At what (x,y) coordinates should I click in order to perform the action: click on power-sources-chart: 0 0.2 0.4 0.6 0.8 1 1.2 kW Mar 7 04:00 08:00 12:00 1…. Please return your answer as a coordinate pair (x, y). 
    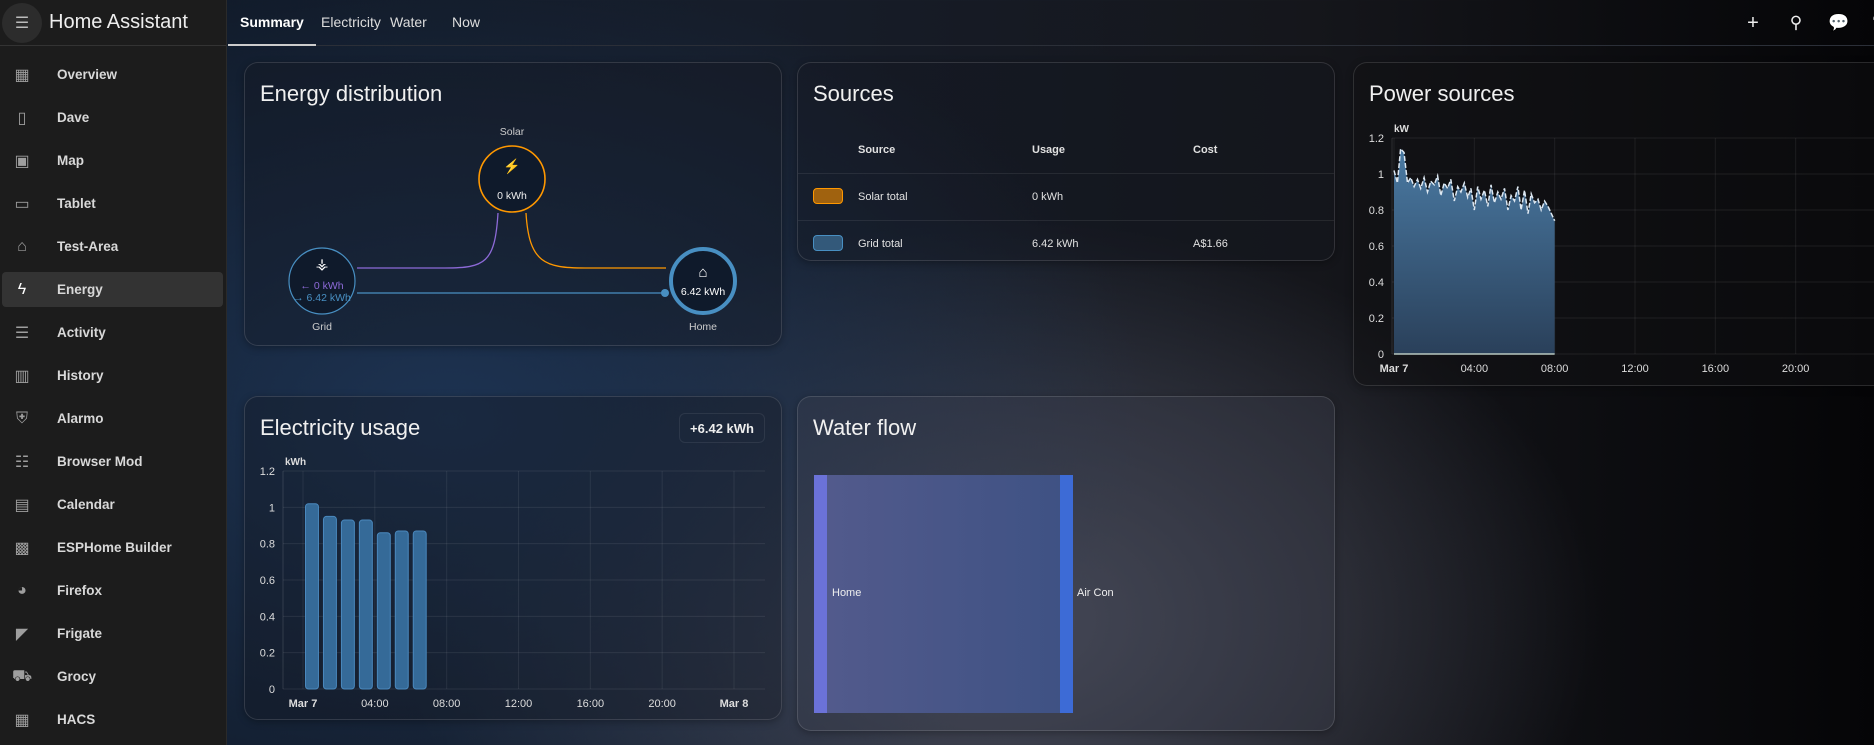
    Looking at the image, I should click on (1614, 224).